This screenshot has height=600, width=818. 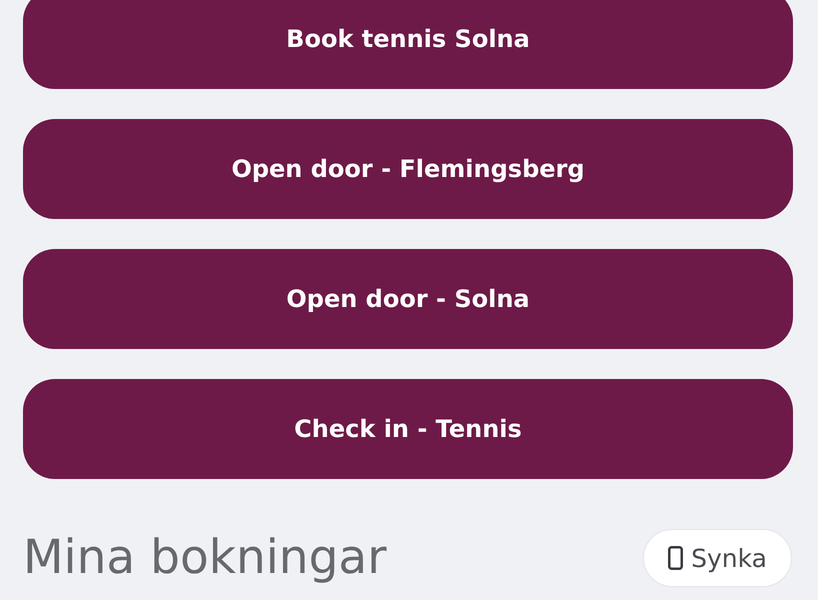 I want to click on sync-button: Synka, so click(x=717, y=558).